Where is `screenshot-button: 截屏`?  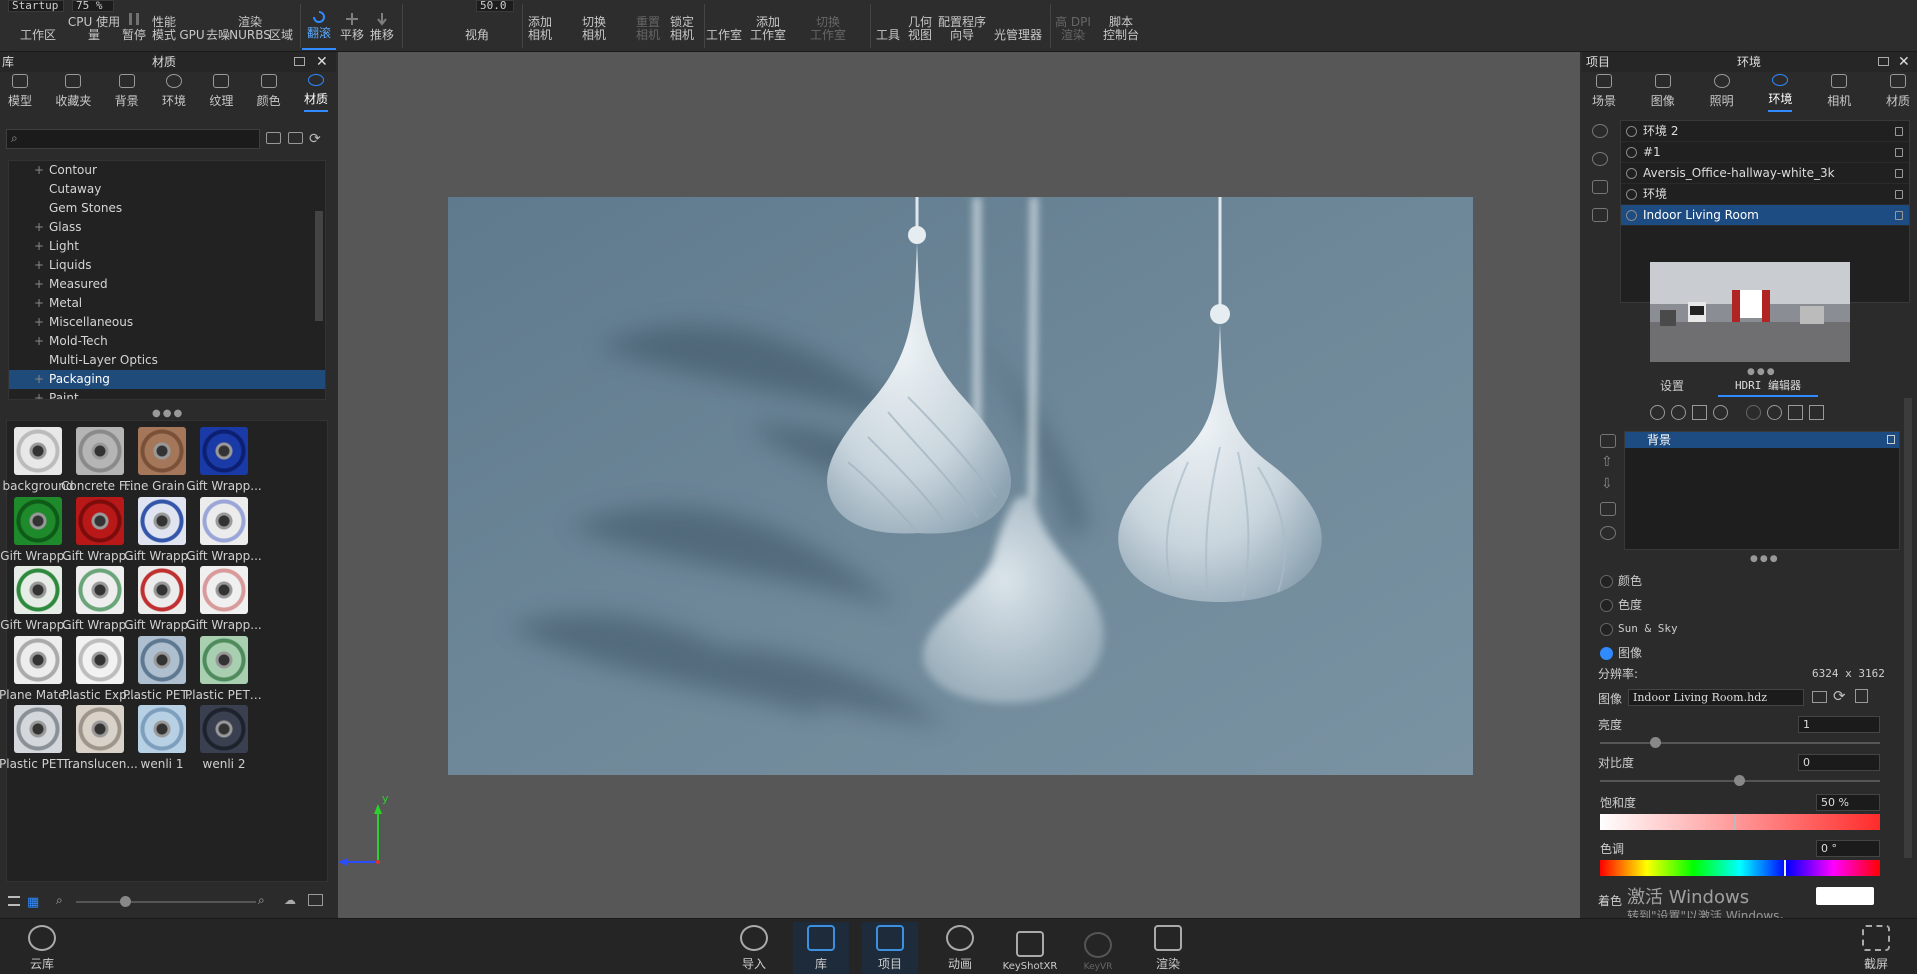 screenshot-button: 截屏 is located at coordinates (1876, 948).